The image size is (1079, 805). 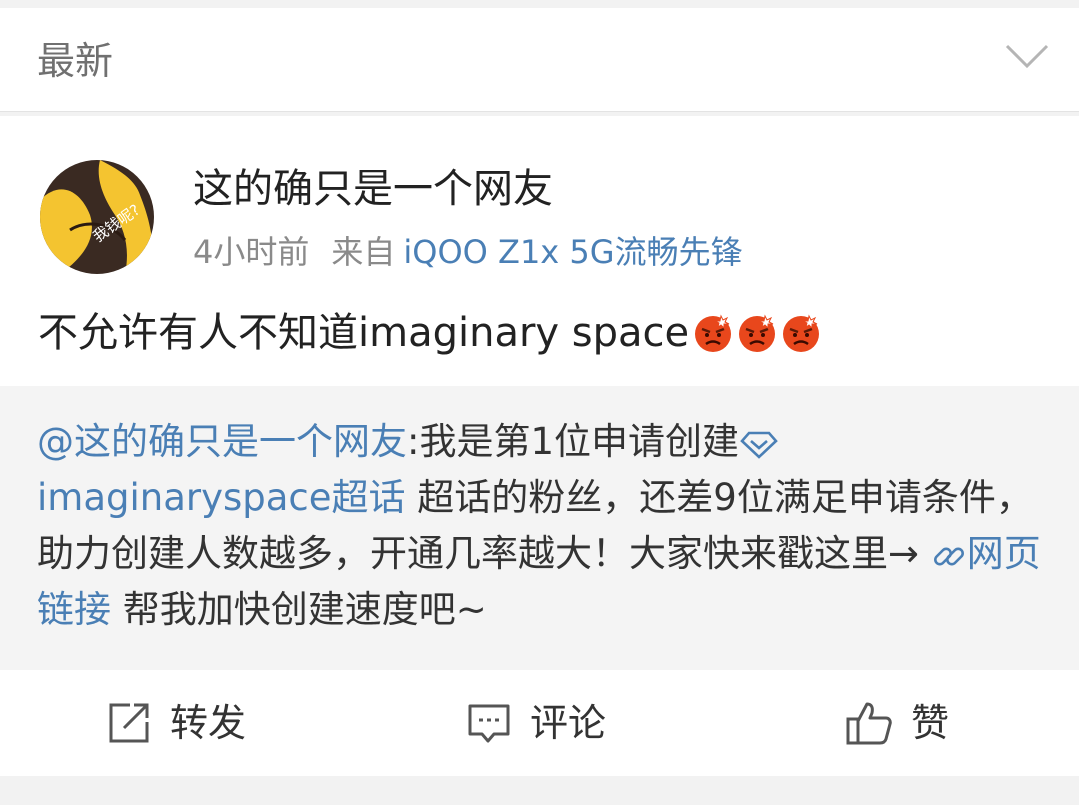 I want to click on post-meta: 4小时前 来自 iQOO Z1x 5G流畅先锋, so click(x=468, y=252).